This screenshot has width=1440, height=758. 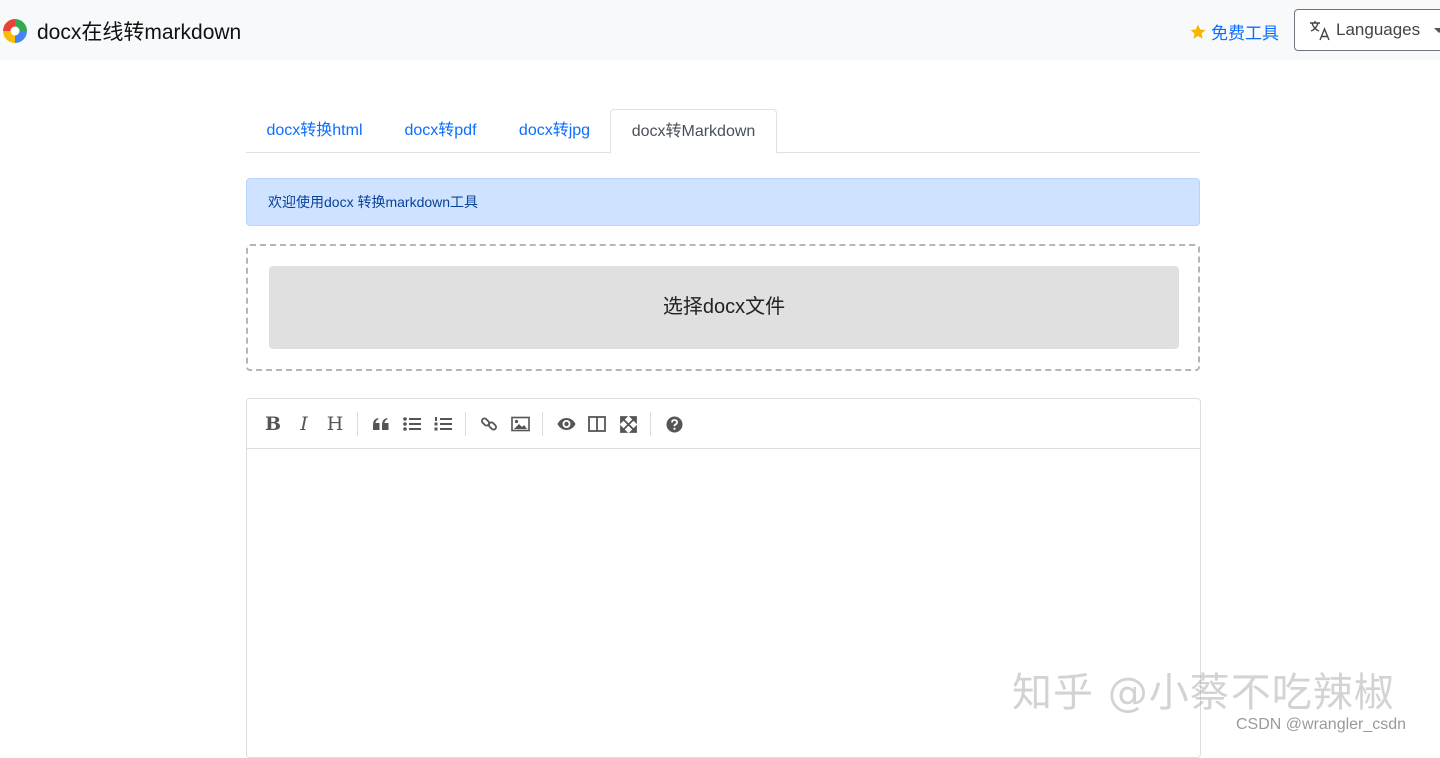 I want to click on file-dropzone: 选择docx文件, so click(x=723, y=307).